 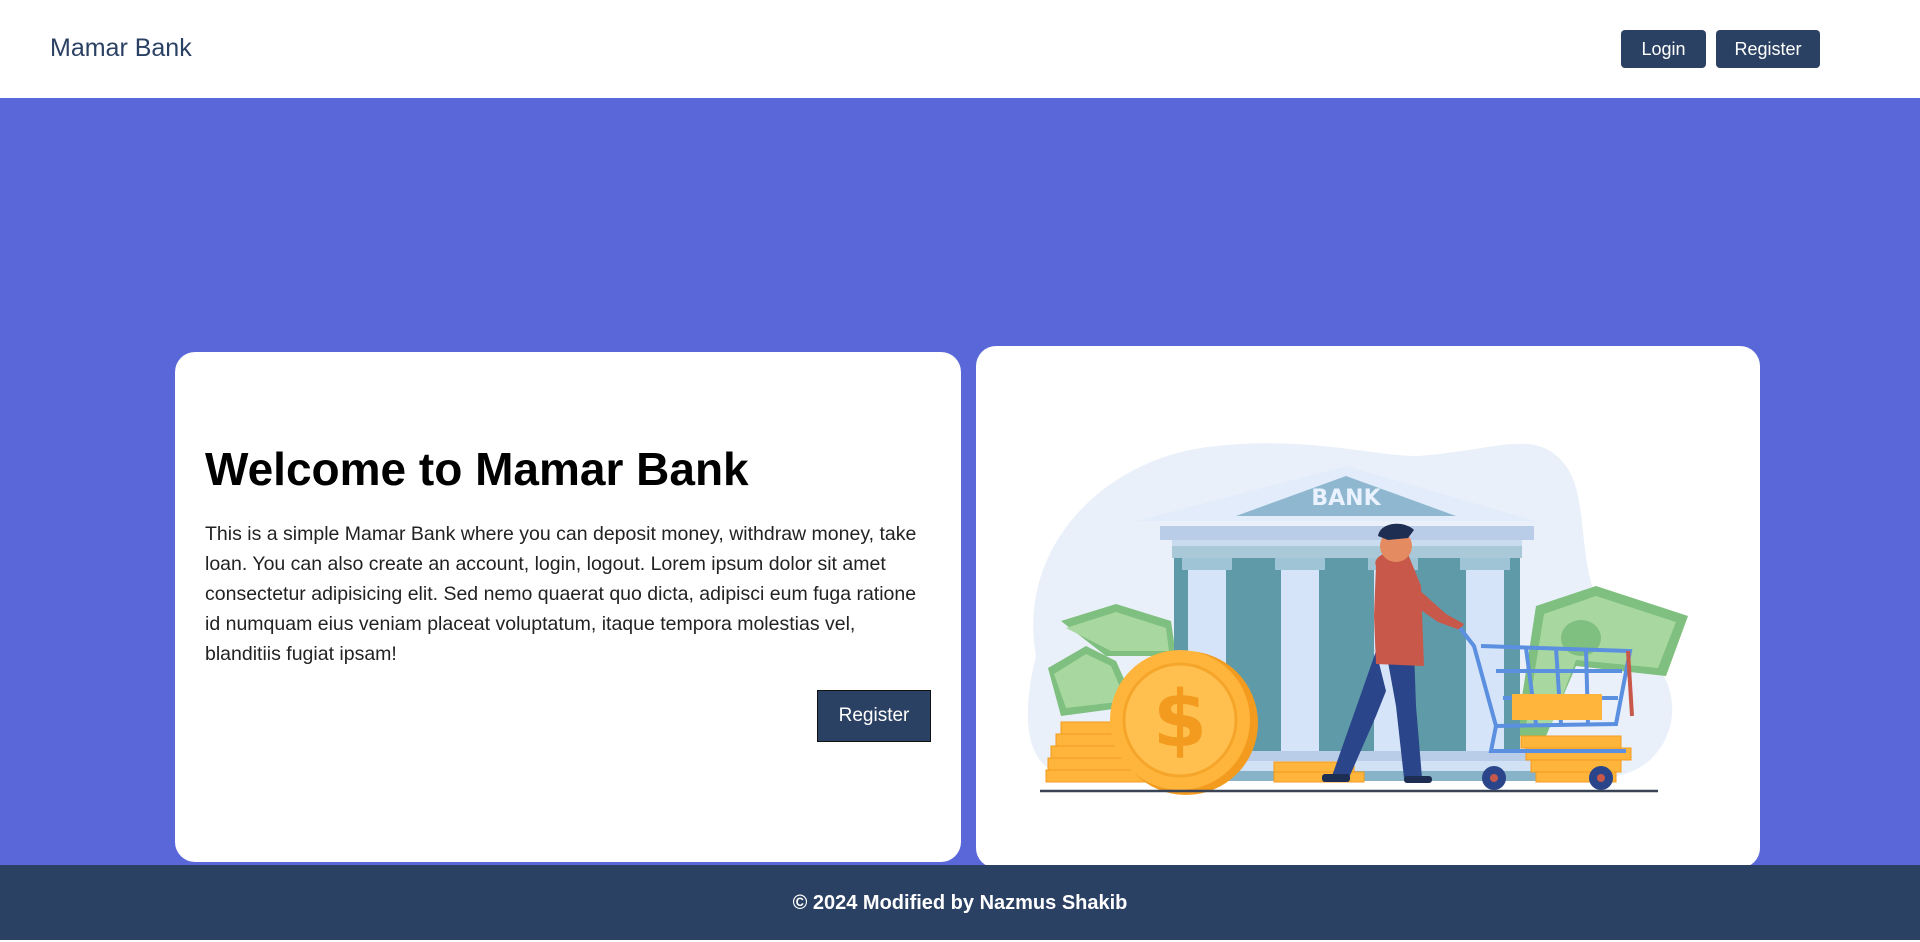 What do you see at coordinates (121, 48) in the screenshot?
I see `brand-logo: Mamar Bank` at bounding box center [121, 48].